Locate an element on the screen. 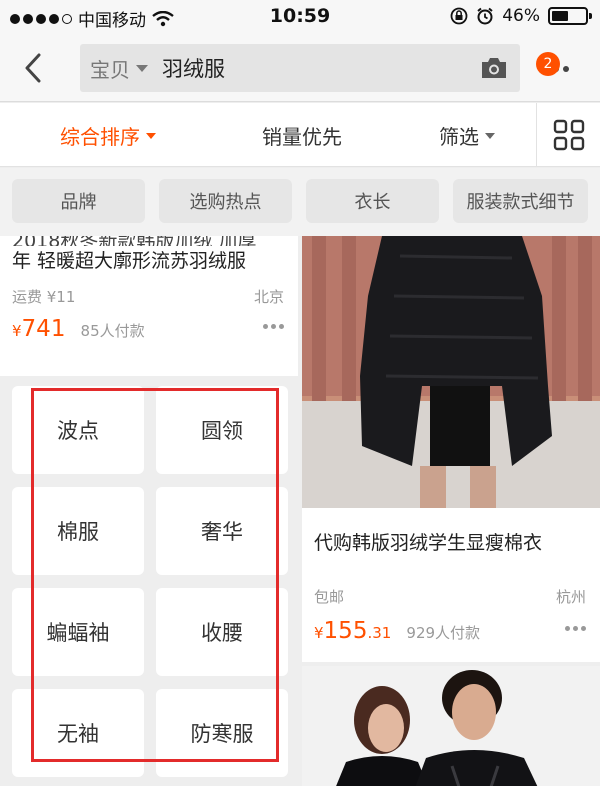  tag-round-neck: 圆领 is located at coordinates (222, 430).